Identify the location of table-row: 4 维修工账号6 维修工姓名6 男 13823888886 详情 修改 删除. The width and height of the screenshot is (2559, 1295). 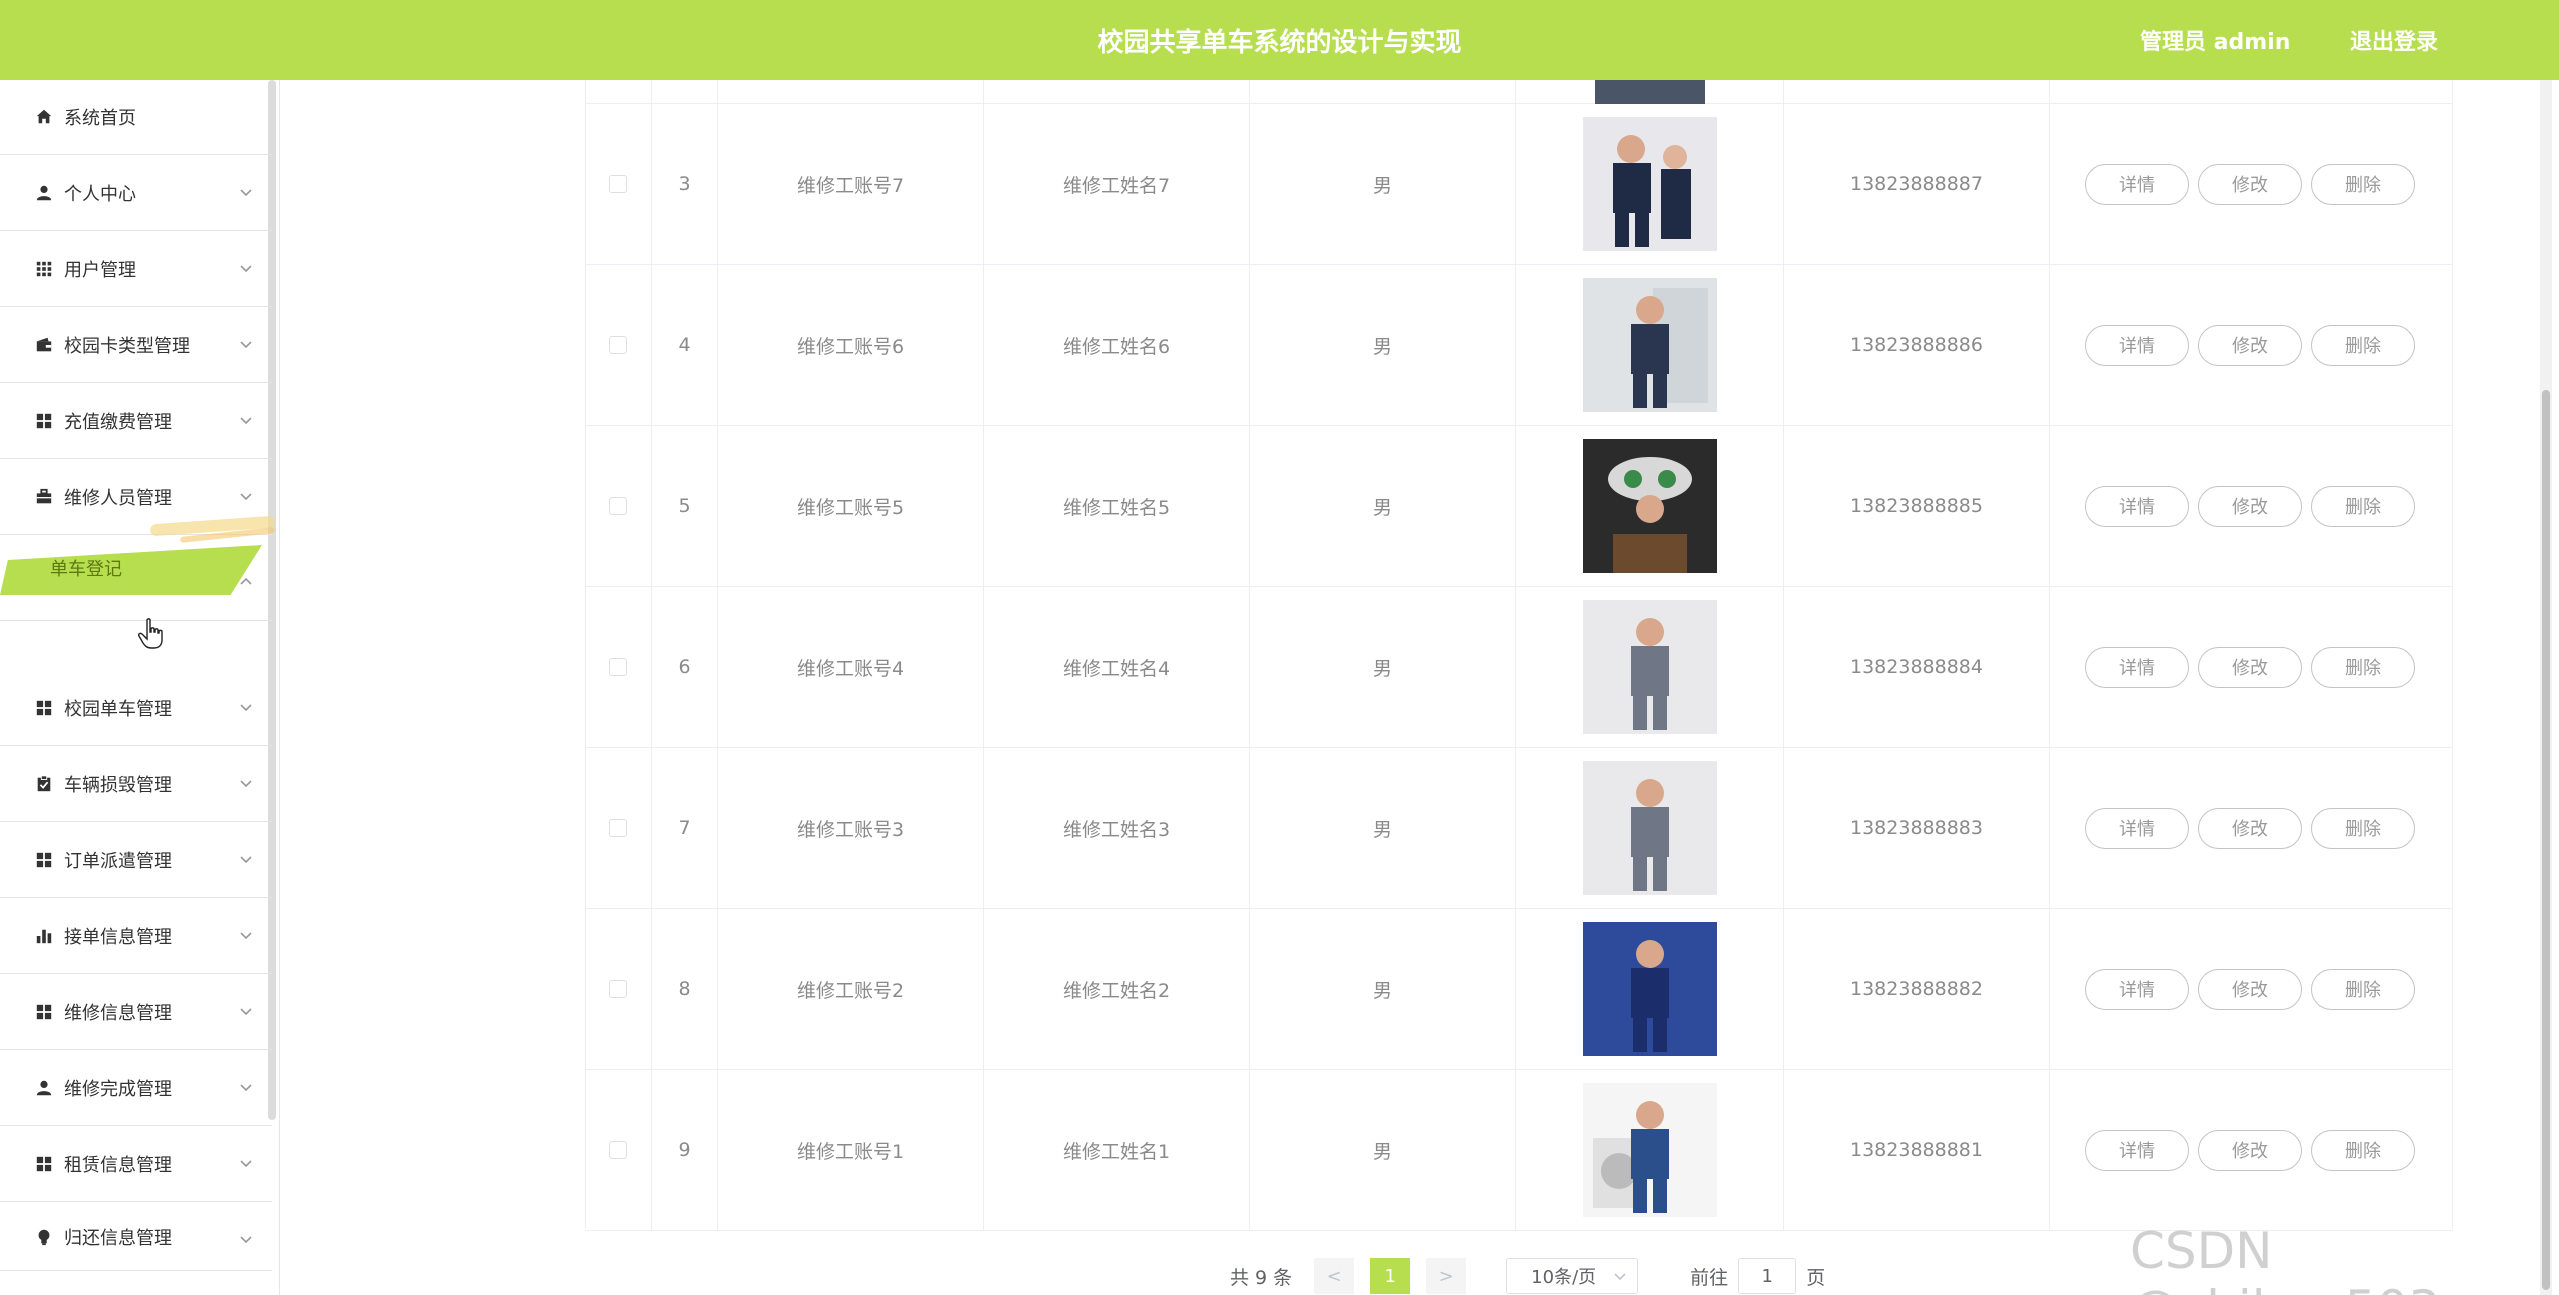
(1519, 345).